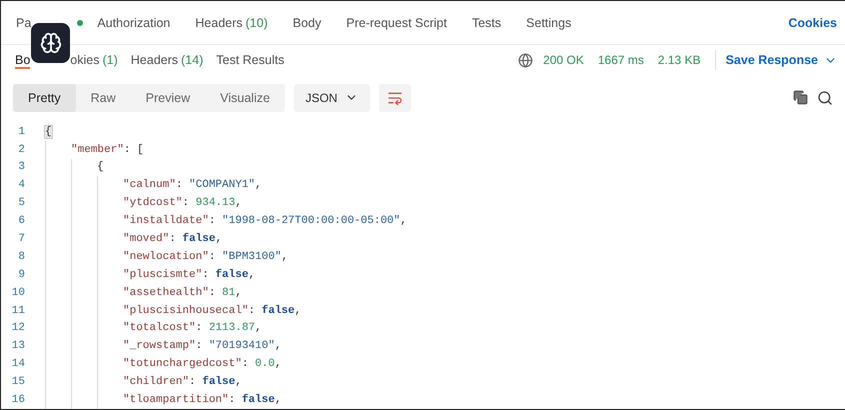 This screenshot has height=410, width=845. I want to click on request-tab: Settings, so click(549, 23).